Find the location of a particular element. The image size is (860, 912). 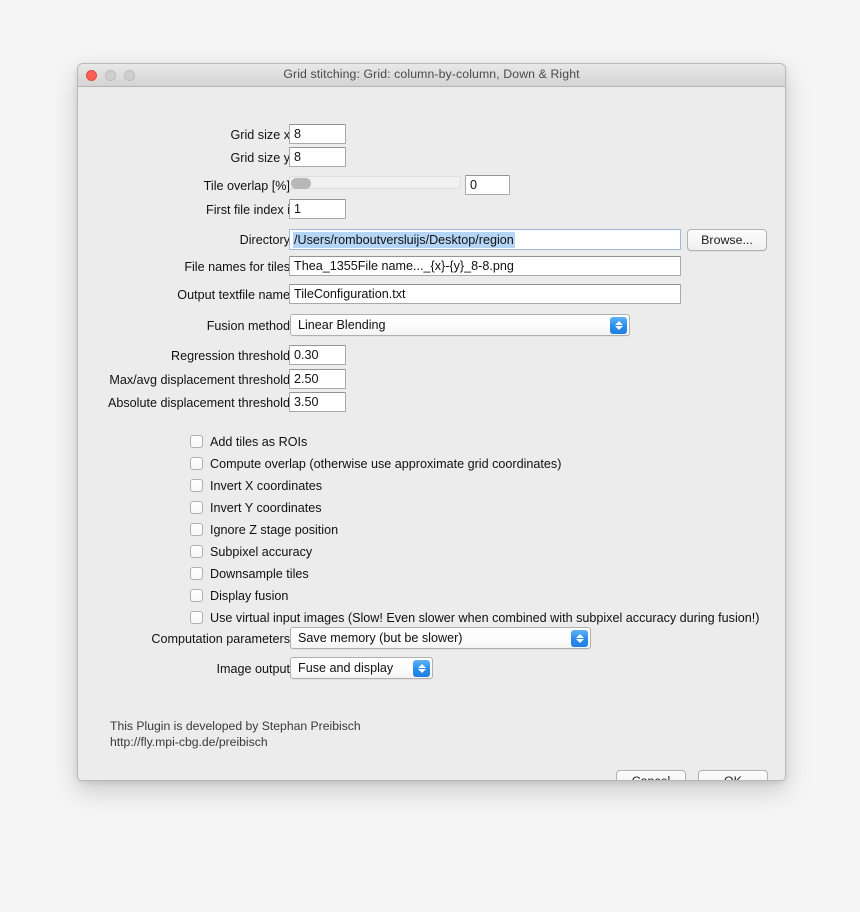

tile-overlap-label: Tile overlap [%] is located at coordinates (246, 186).